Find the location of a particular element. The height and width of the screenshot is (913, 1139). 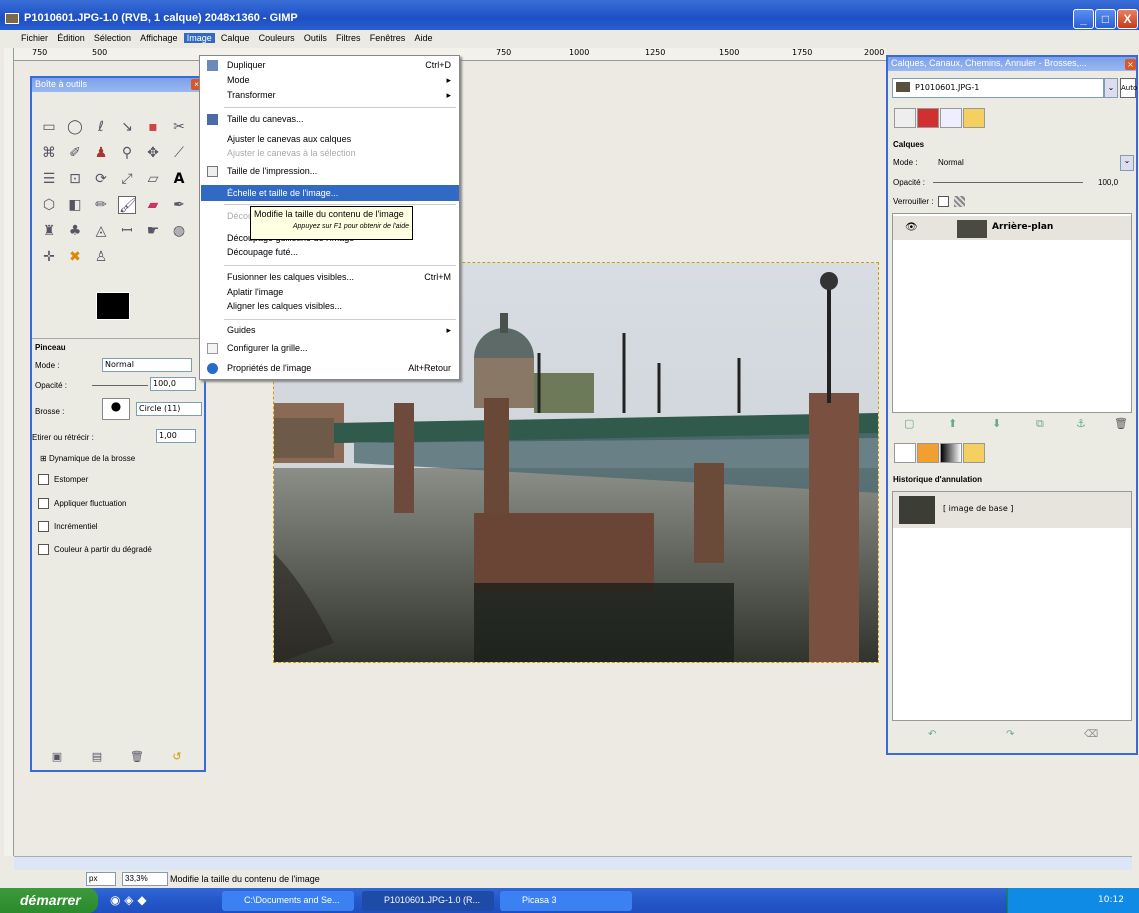

redo-icon: ↷ is located at coordinates (1010, 734).